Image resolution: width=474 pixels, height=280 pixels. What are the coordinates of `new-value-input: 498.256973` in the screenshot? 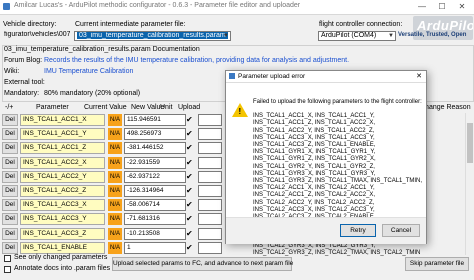 It's located at (155, 134).